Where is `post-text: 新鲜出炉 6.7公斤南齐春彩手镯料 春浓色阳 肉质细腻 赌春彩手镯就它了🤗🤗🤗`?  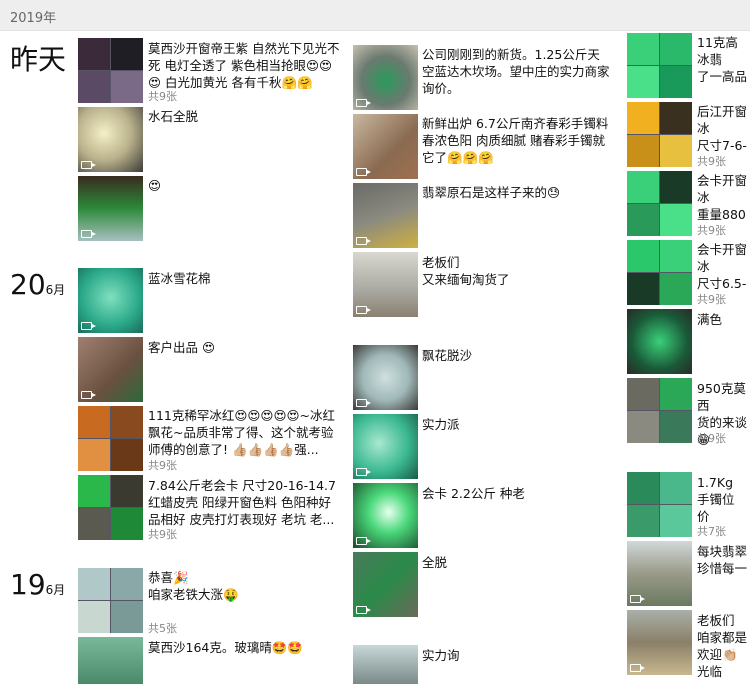 post-text: 新鲜出炉 6.7公斤南齐春彩手镯料 春浓色阳 肉质细腻 赌春彩手镯就它了🤗🤗🤗 is located at coordinates (516, 140).